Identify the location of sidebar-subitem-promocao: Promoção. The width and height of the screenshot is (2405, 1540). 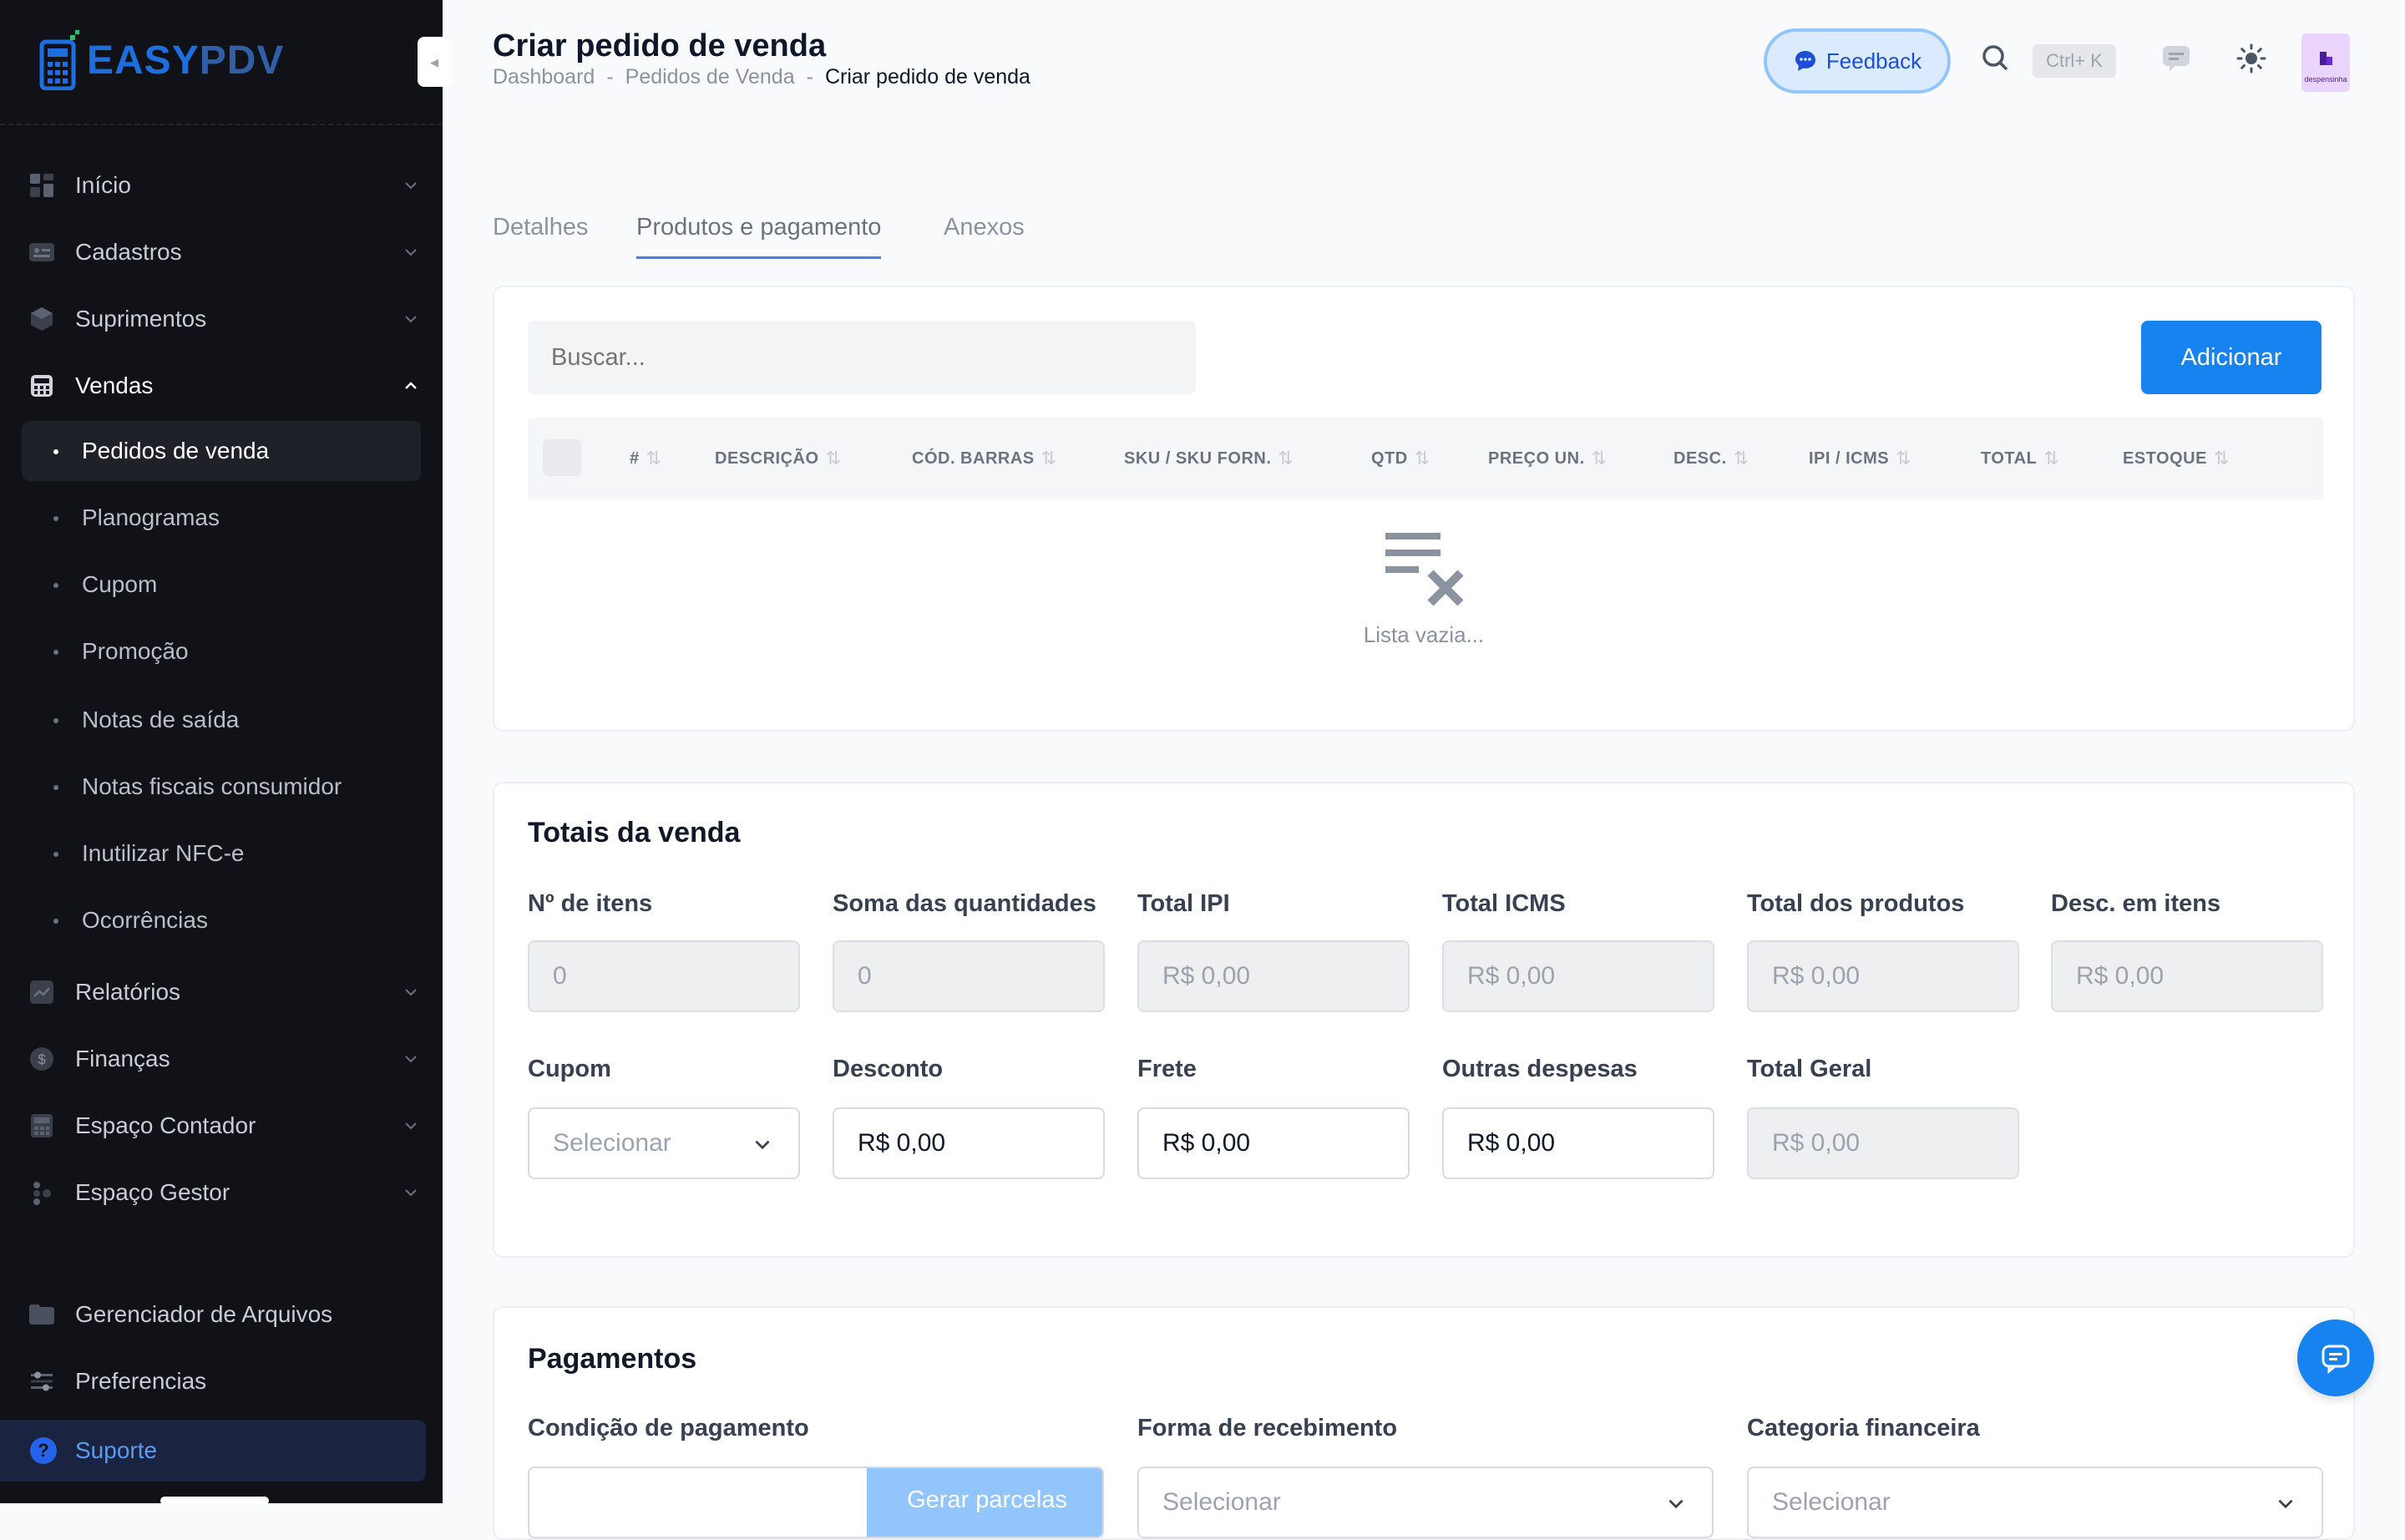
(222, 651).